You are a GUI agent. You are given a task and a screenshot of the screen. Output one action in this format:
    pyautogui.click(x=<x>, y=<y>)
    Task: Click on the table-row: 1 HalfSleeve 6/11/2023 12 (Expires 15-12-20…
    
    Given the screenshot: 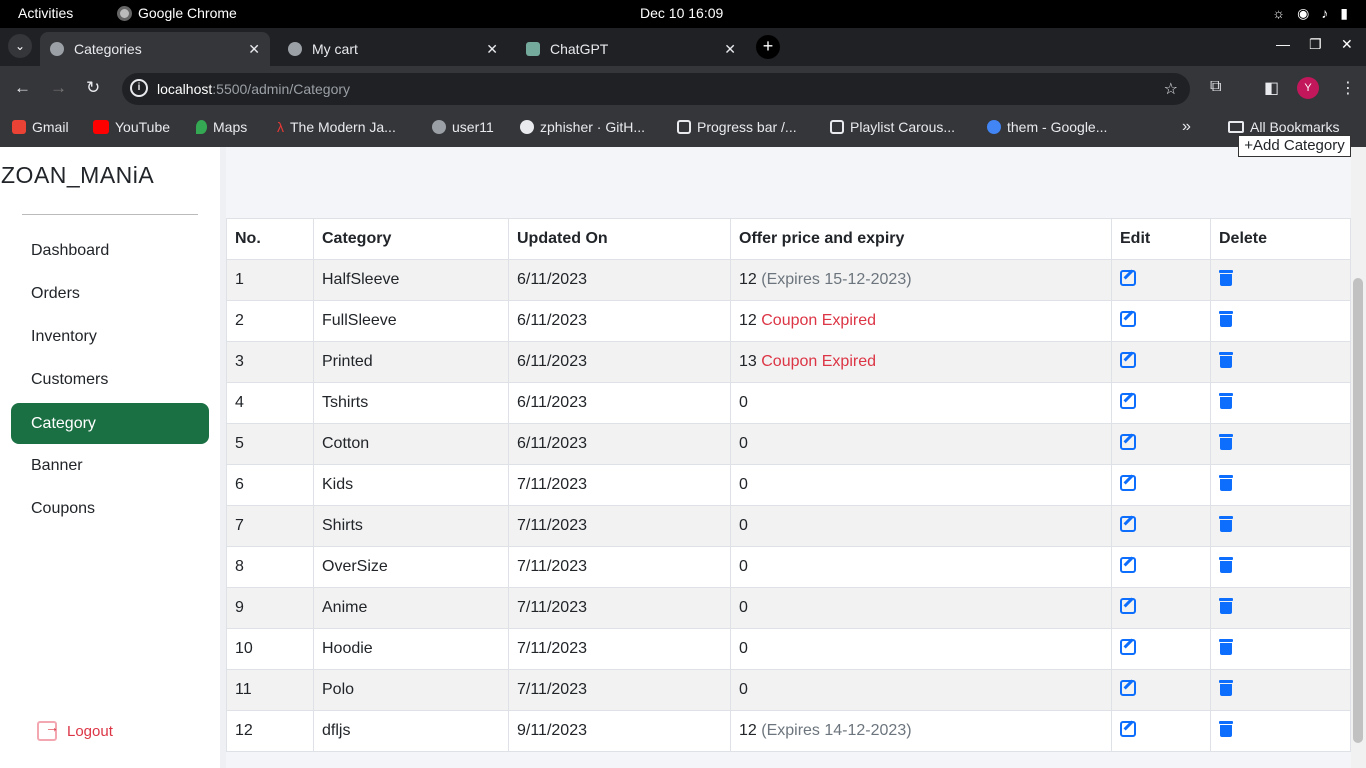 What is the action you would take?
    pyautogui.click(x=788, y=280)
    